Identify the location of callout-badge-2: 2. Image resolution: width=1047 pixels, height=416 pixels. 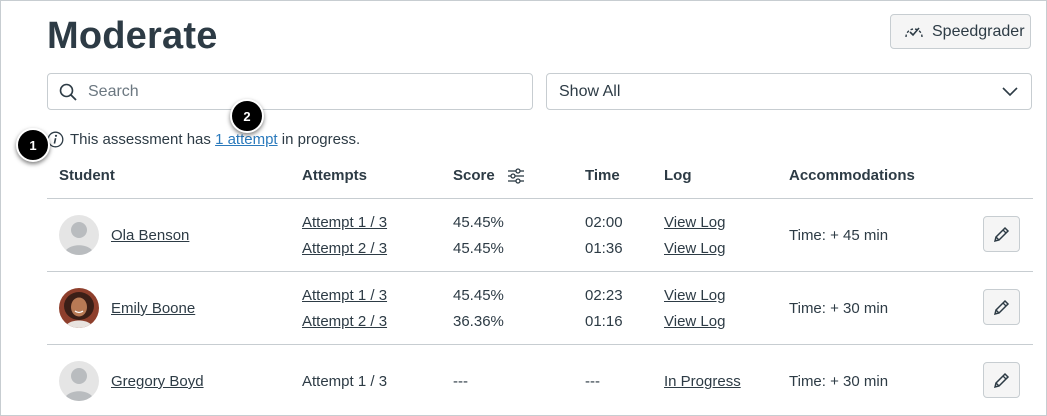
(247, 116).